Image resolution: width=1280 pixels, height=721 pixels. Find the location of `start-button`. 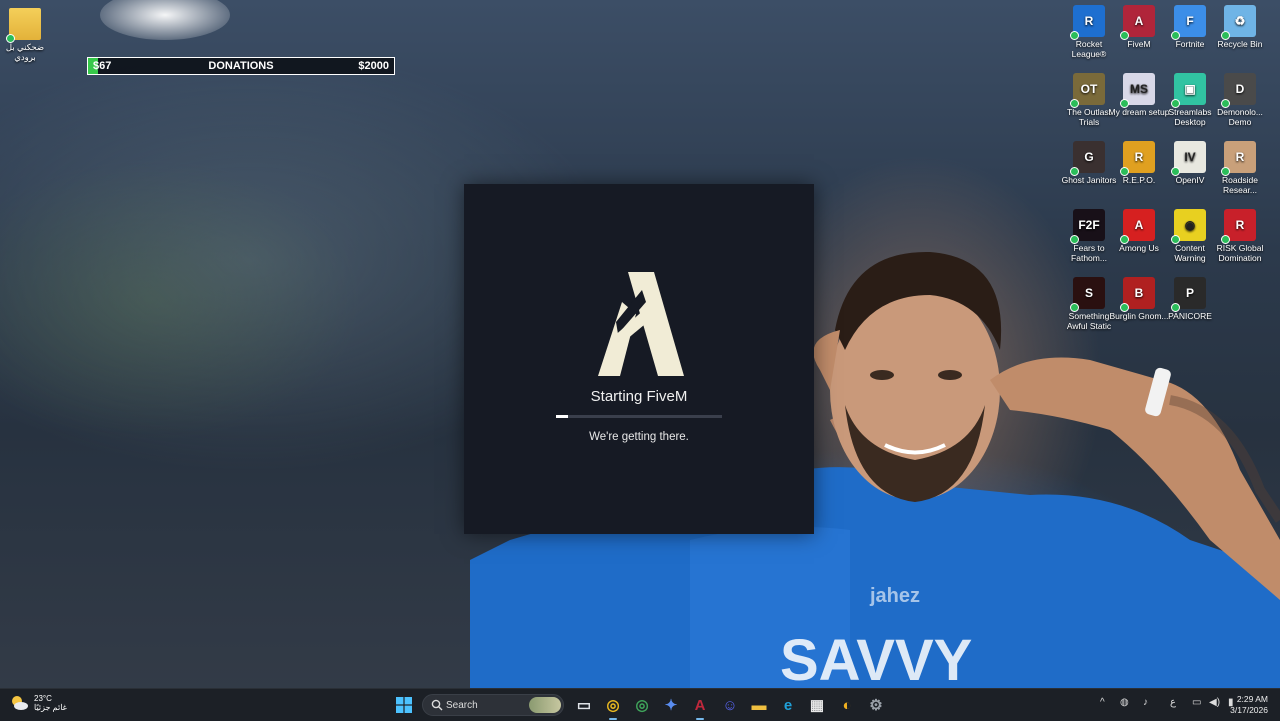

start-button is located at coordinates (404, 705).